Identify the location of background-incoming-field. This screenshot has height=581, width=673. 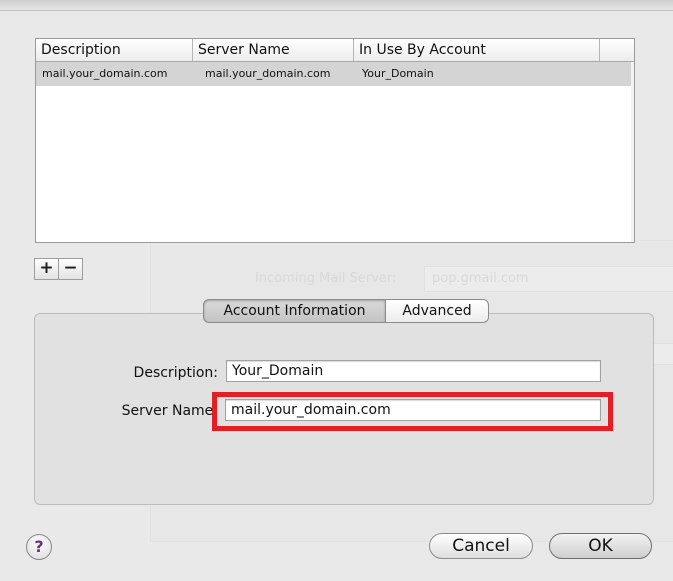
(548, 279).